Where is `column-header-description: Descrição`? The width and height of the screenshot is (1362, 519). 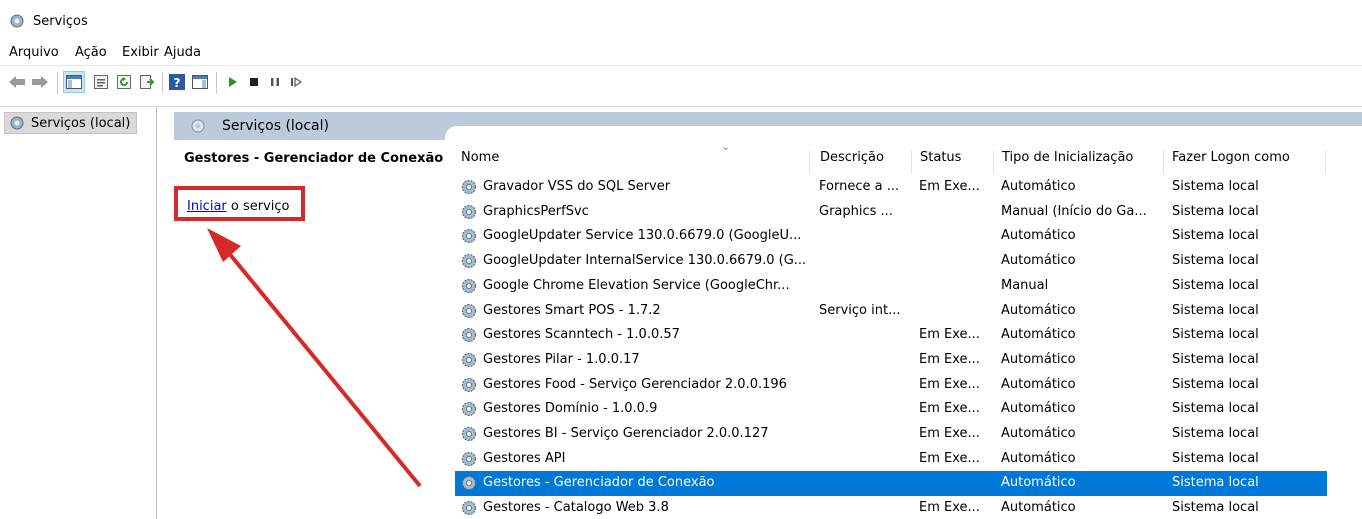
column-header-description: Descrição is located at coordinates (862, 162).